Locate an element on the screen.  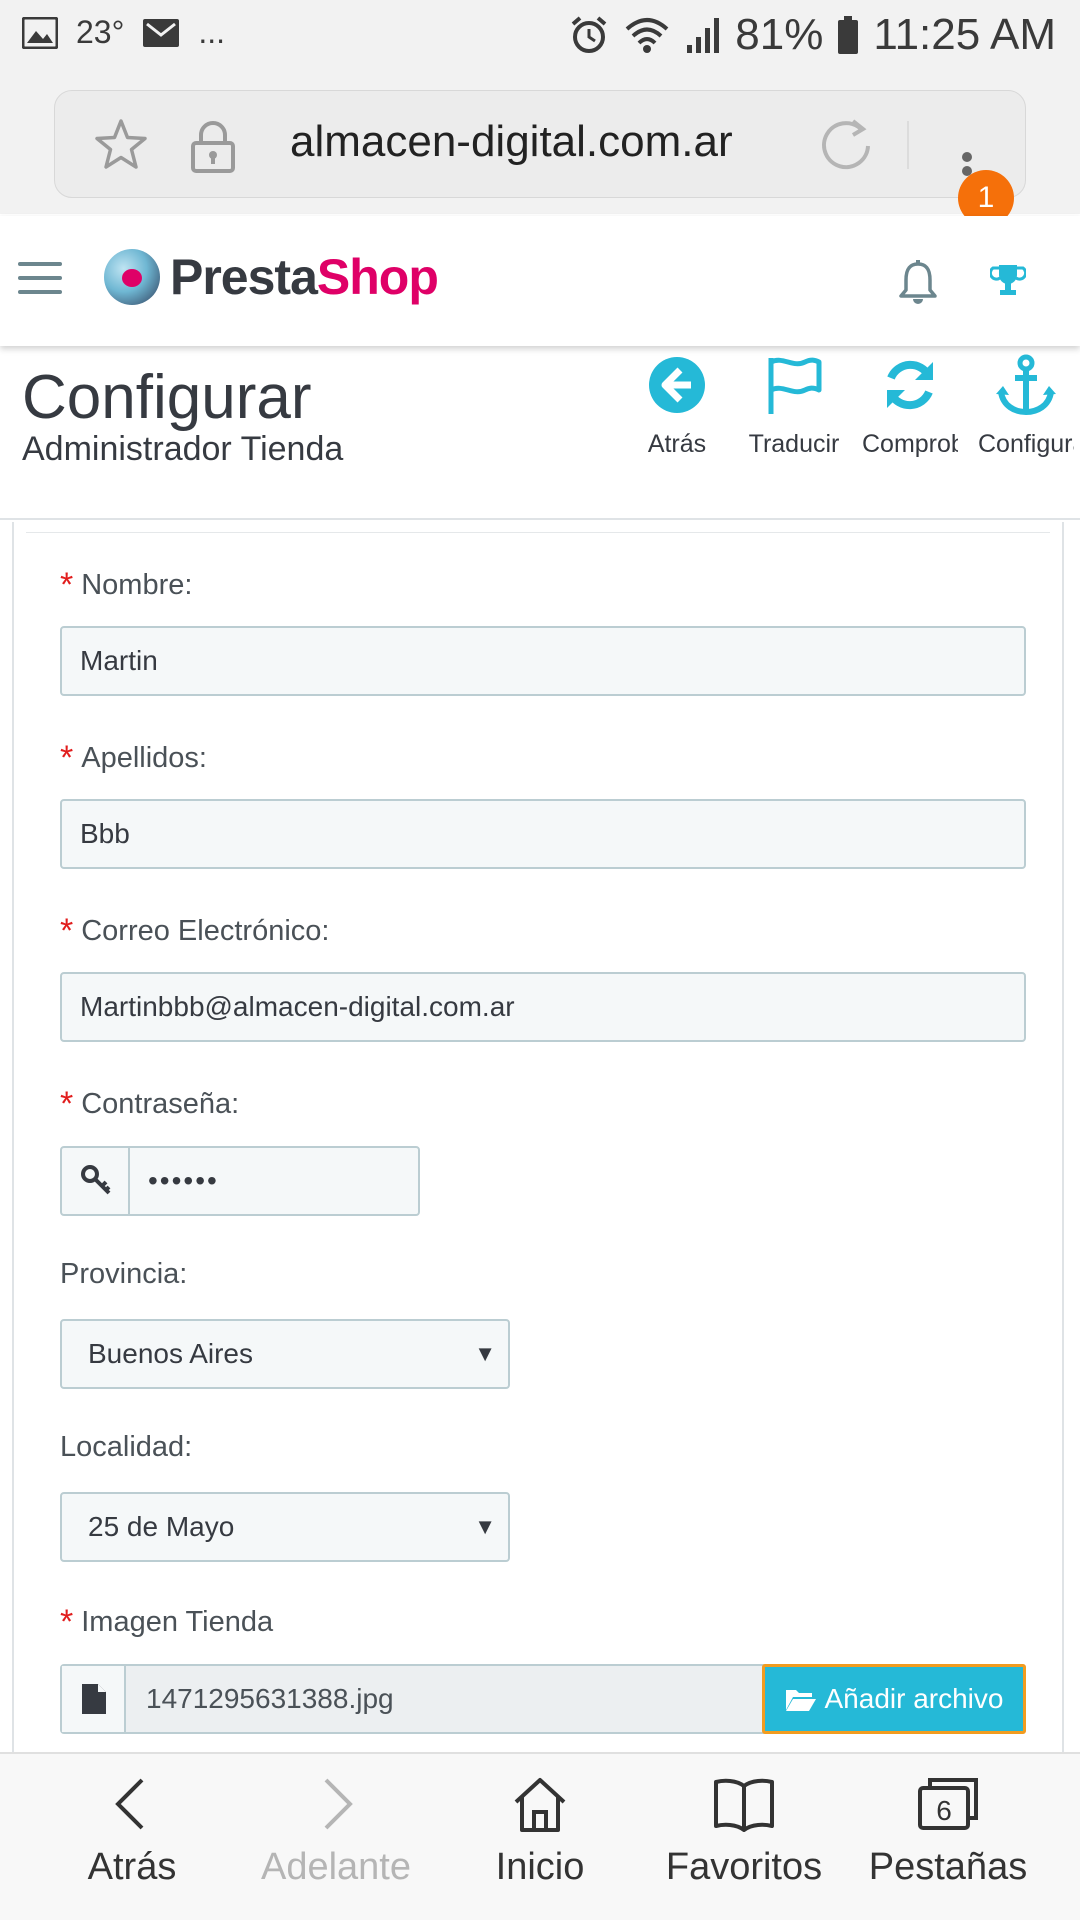
toolbar-check-label: Comprobar is located at coordinates (910, 444).